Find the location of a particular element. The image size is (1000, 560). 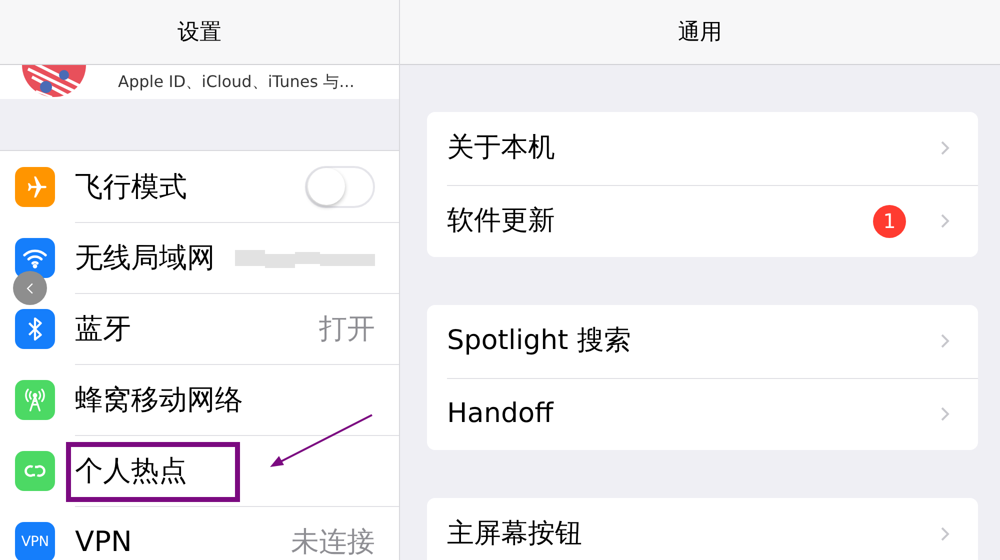

row-value: 打开 is located at coordinates (347, 329).